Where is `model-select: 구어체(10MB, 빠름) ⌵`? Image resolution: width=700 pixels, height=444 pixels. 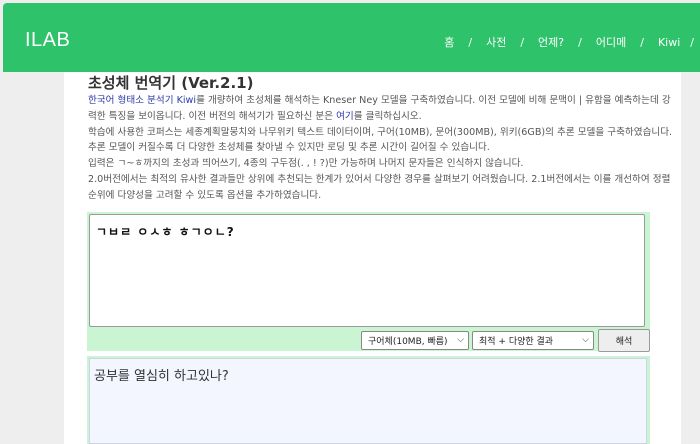
model-select: 구어체(10MB, 빠름) ⌵ is located at coordinates (415, 340).